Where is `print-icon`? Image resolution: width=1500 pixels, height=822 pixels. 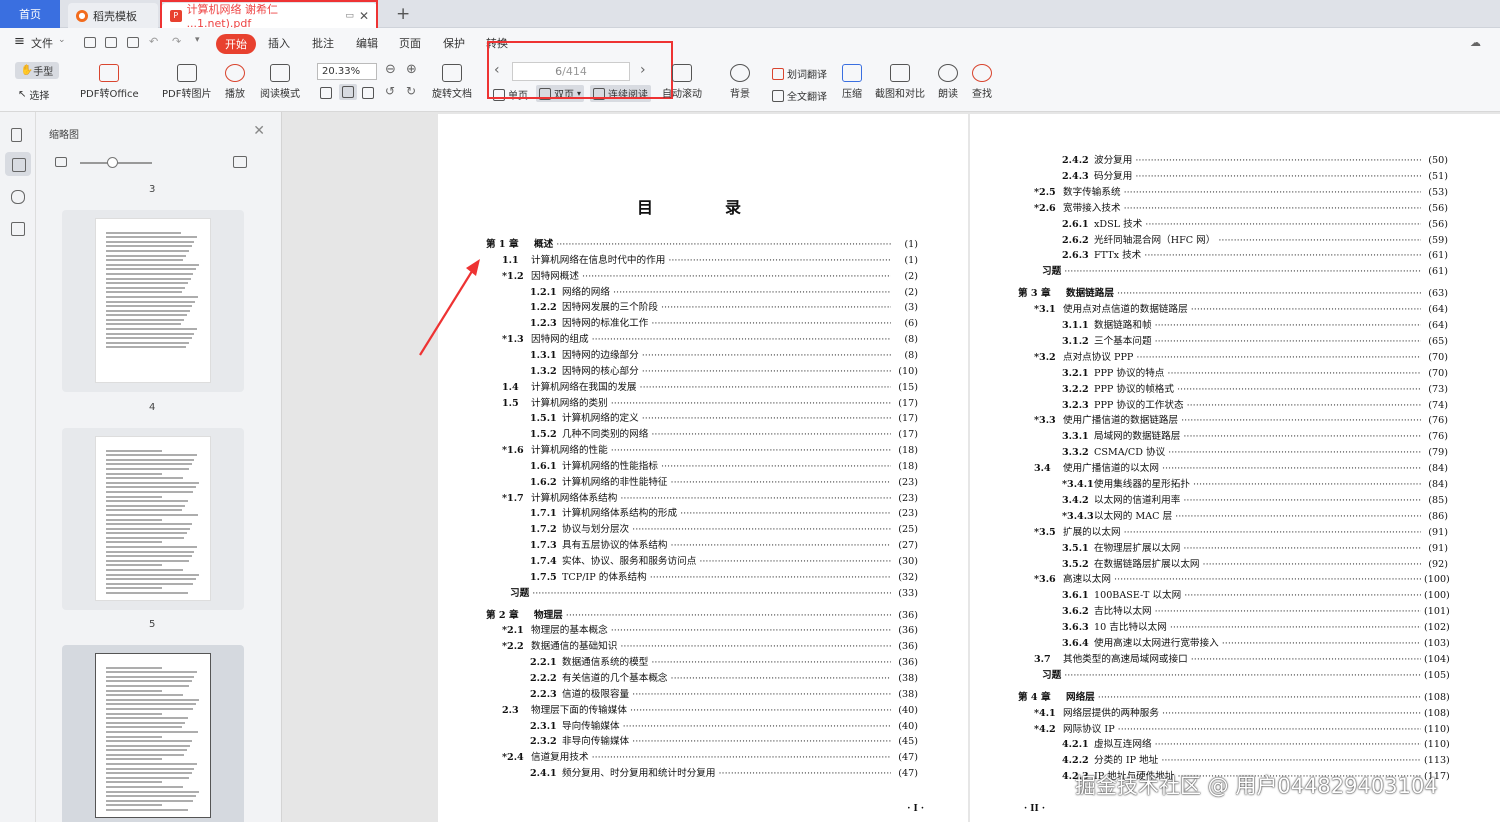
print-icon is located at coordinates (133, 42).